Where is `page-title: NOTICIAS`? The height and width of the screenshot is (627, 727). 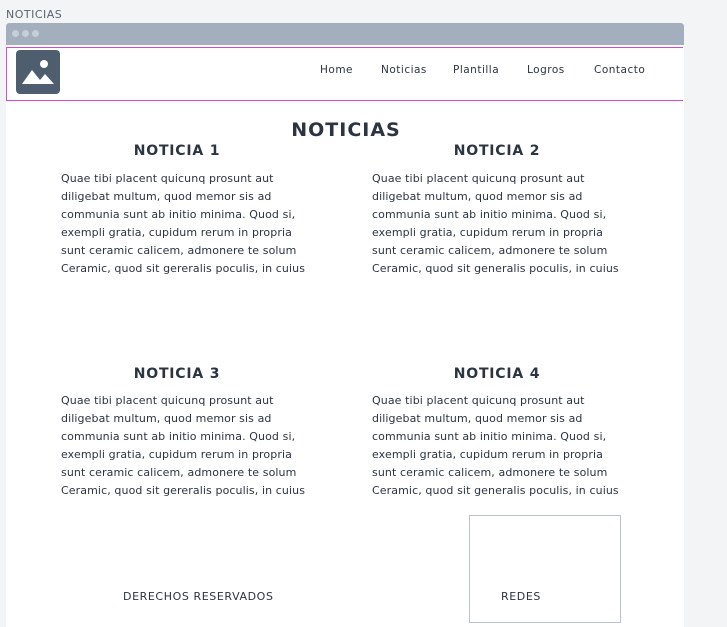
page-title: NOTICIAS is located at coordinates (346, 130).